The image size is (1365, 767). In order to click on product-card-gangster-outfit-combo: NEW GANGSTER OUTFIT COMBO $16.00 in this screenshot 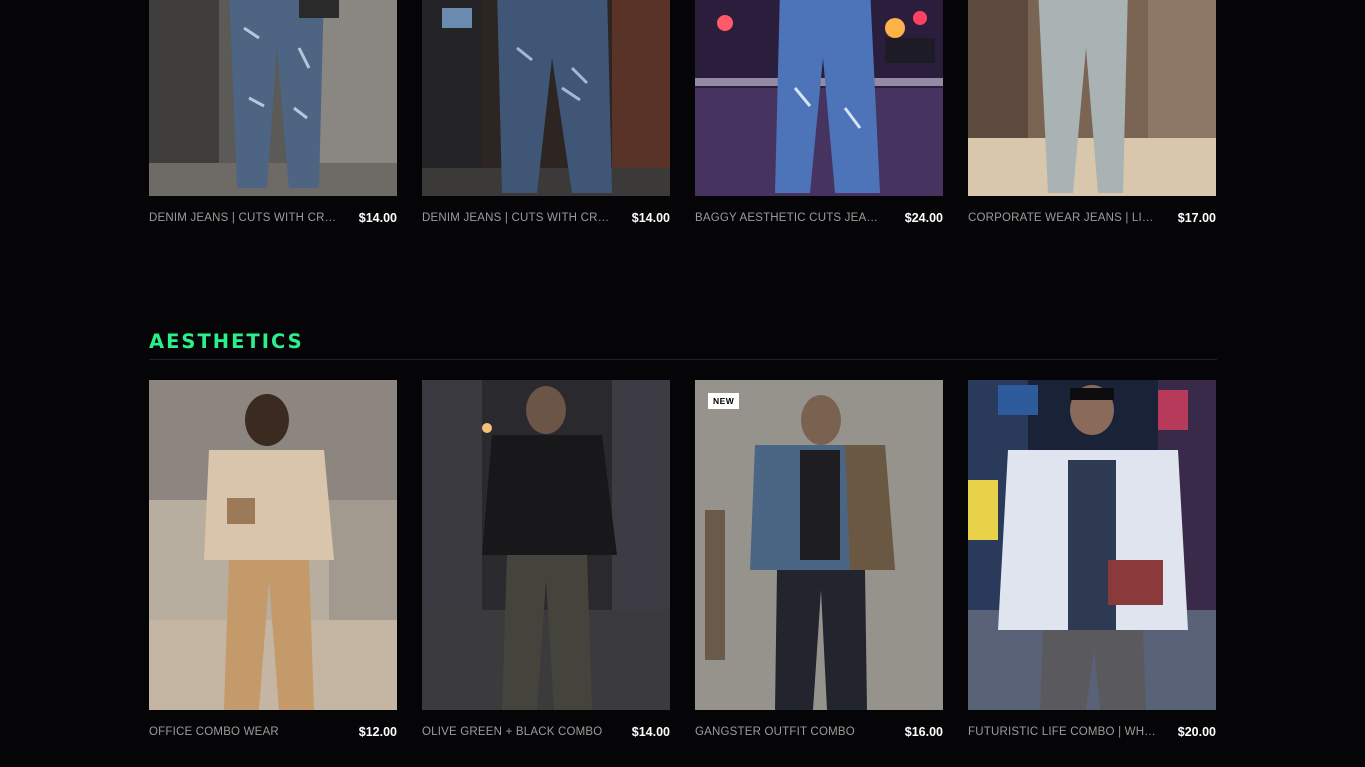, I will do `click(819, 559)`.